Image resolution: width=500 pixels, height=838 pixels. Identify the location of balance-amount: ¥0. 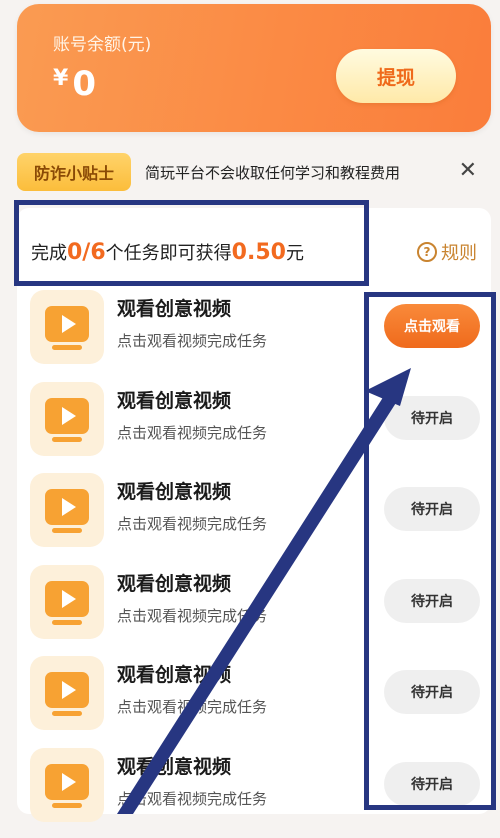
(74, 84).